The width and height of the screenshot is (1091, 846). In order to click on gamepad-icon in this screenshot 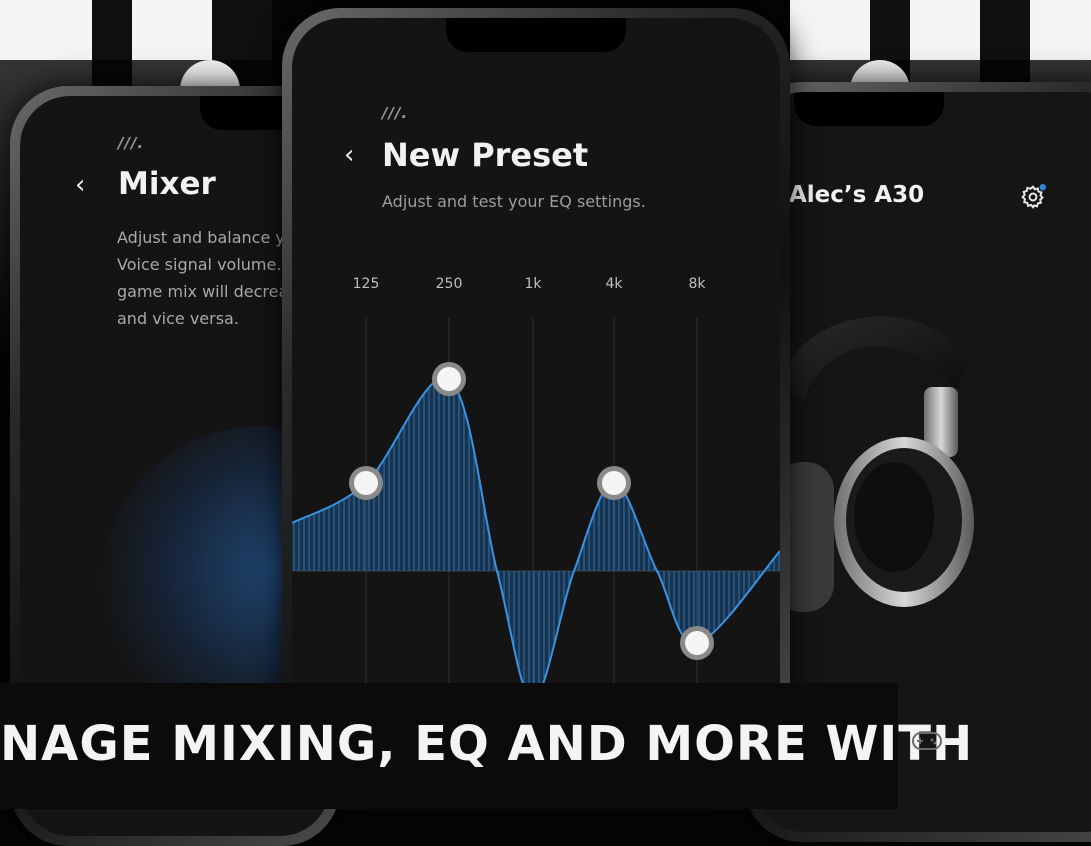, I will do `click(927, 741)`.